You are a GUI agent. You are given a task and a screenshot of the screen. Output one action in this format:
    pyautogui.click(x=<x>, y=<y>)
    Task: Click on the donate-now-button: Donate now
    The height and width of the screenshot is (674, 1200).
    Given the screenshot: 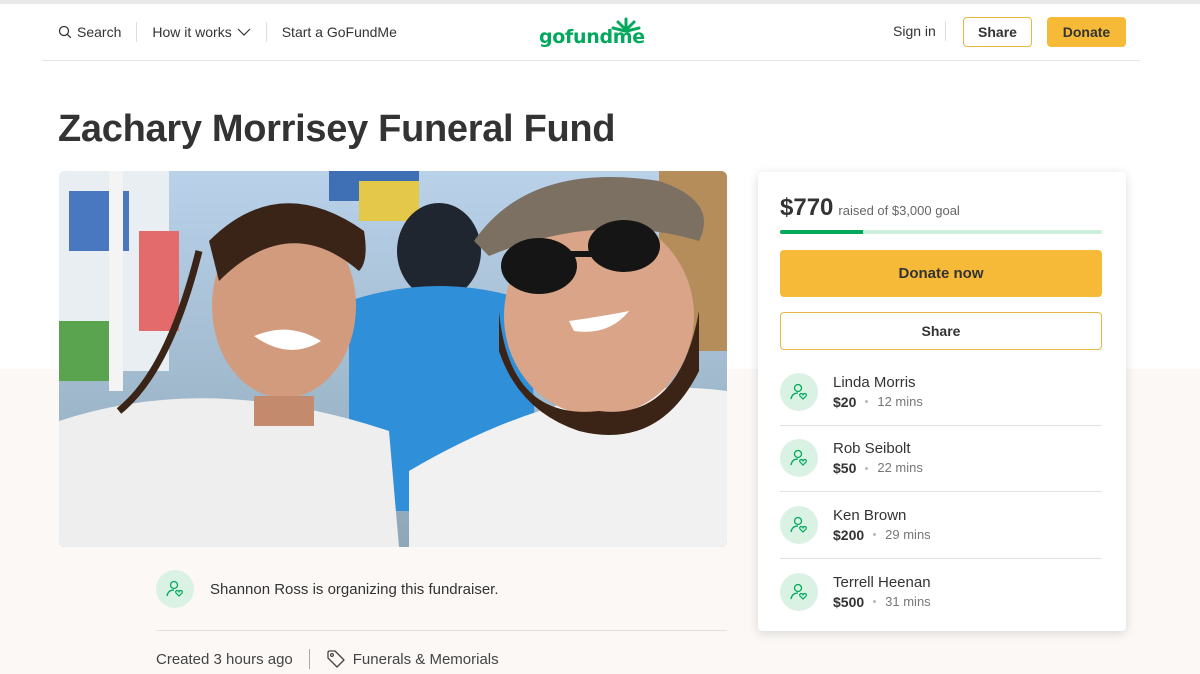 What is the action you would take?
    pyautogui.click(x=941, y=273)
    